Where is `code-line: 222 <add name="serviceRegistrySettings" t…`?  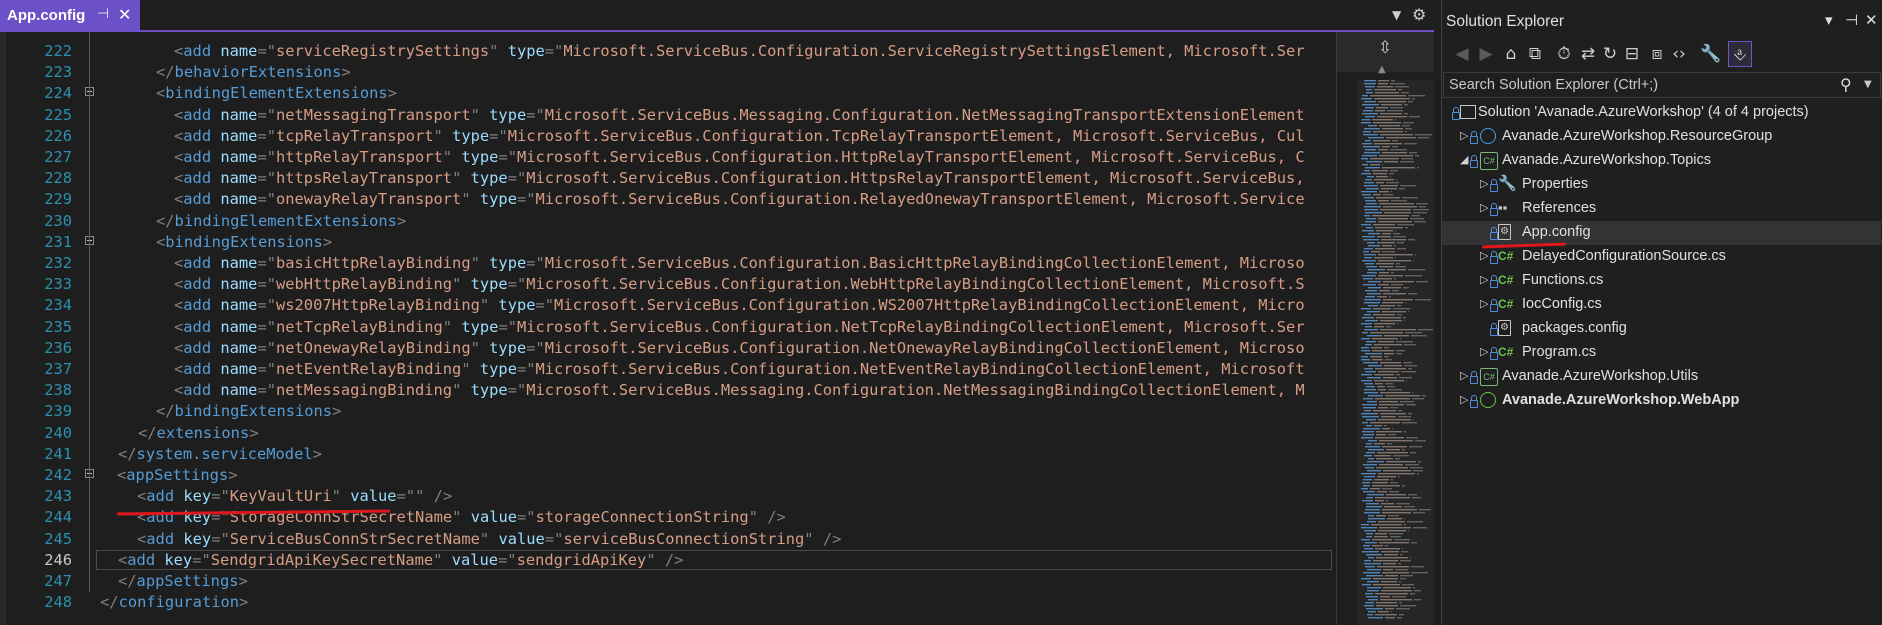
code-line: 222 <add name="serviceRegistrySettings" t… is located at coordinates (668, 51).